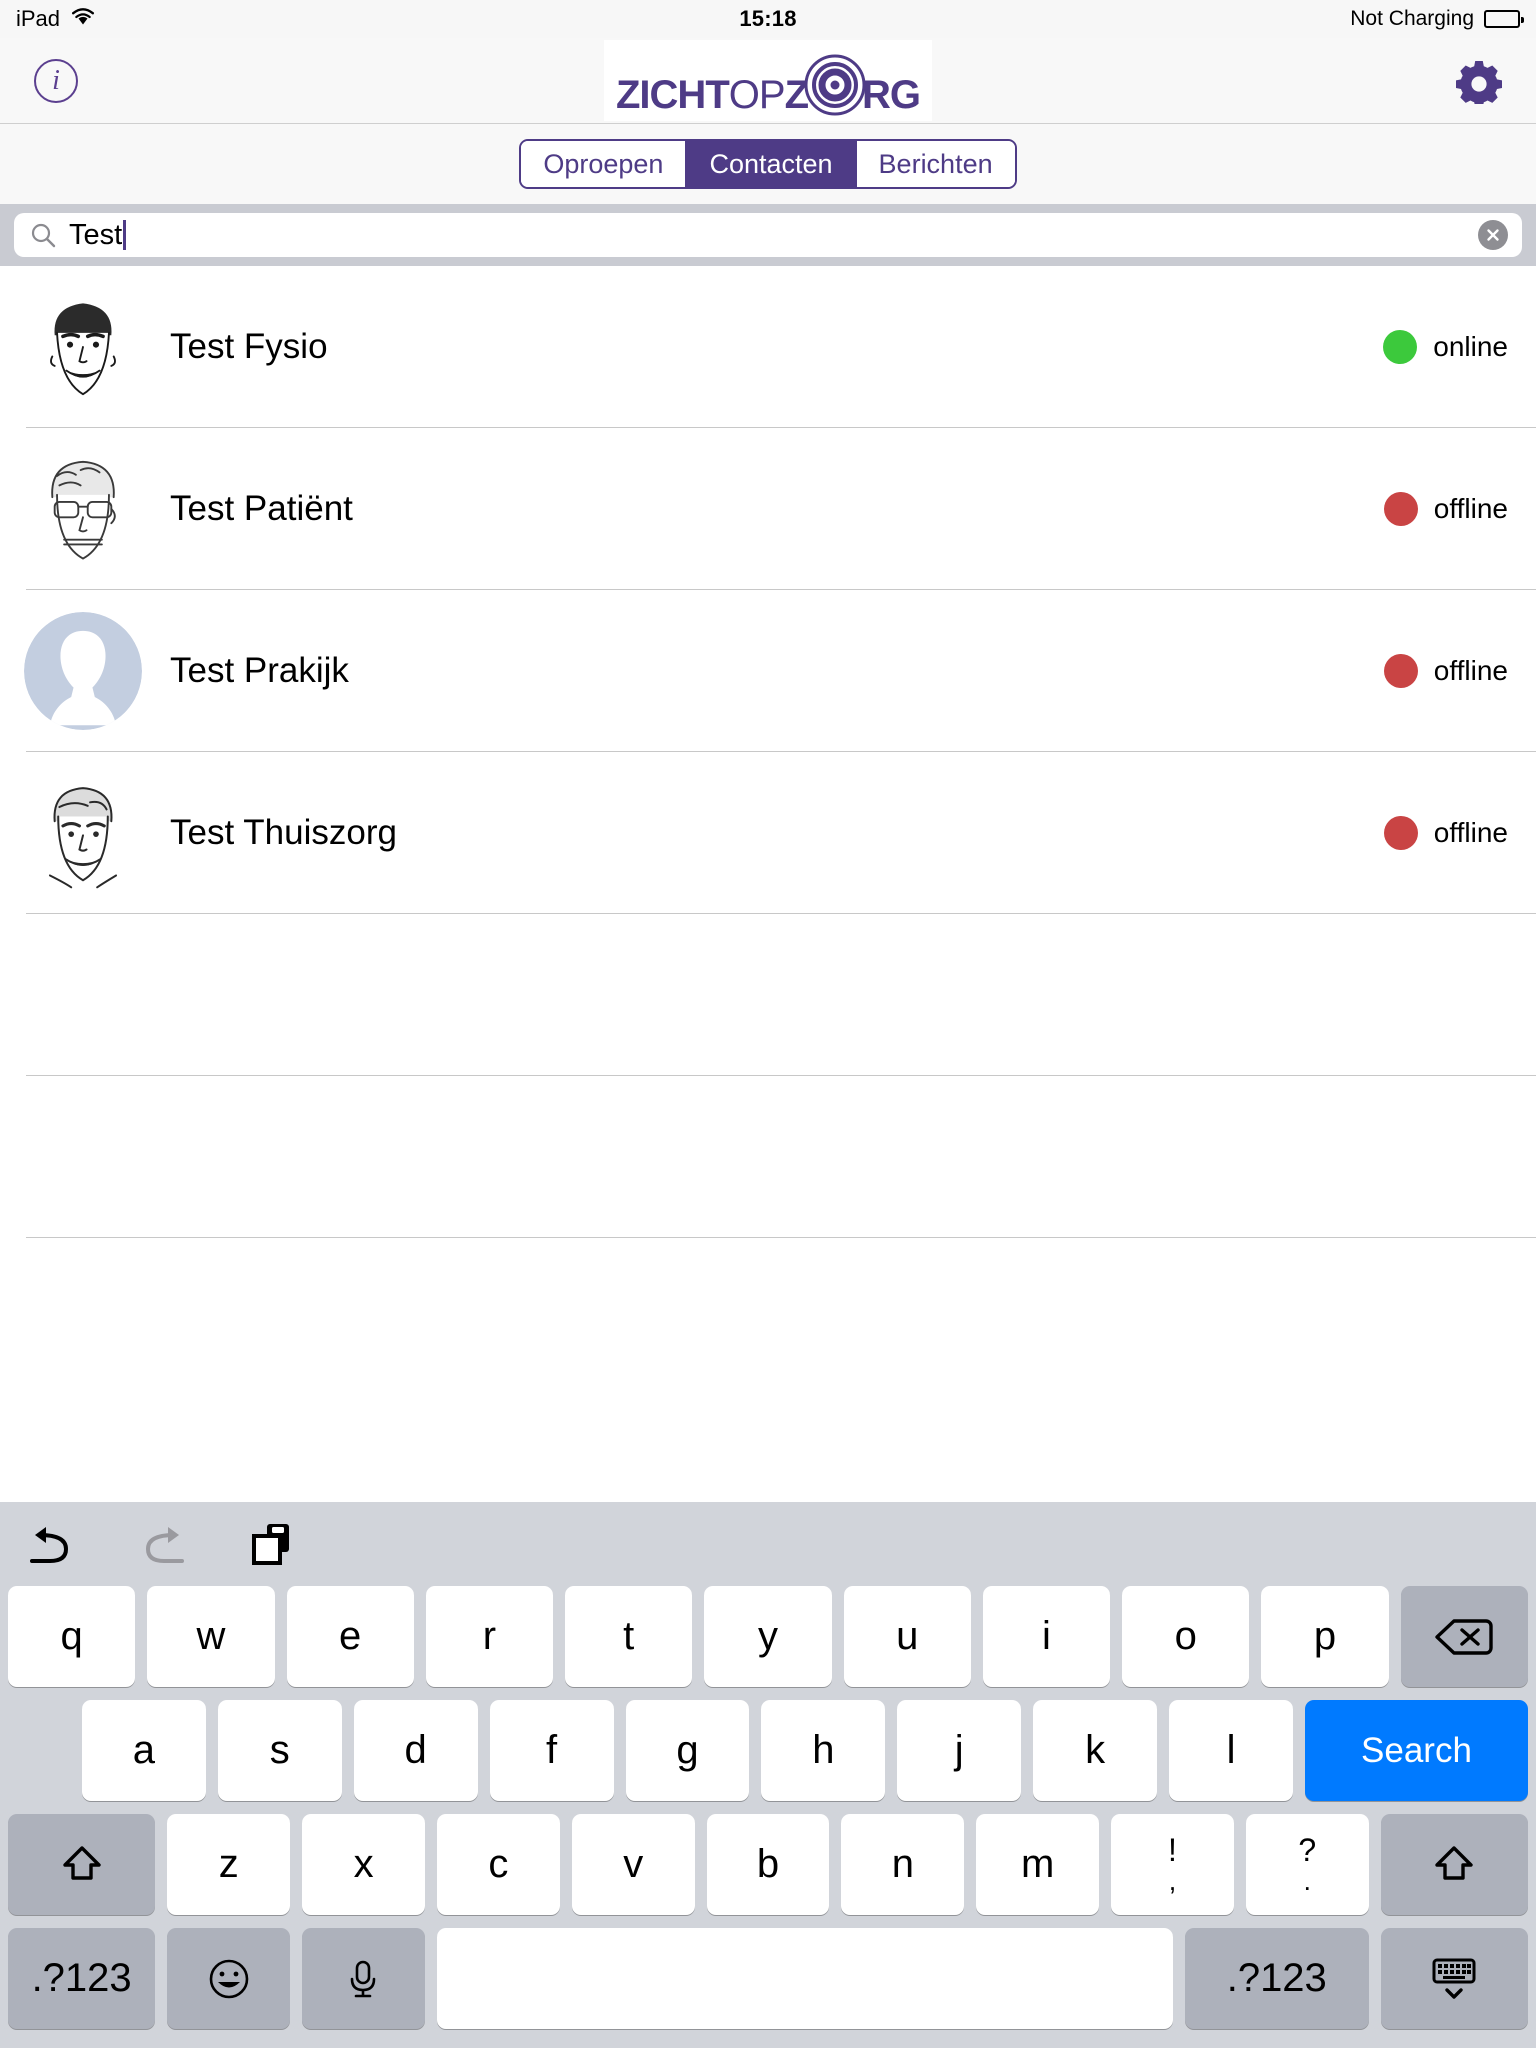 Image resolution: width=1536 pixels, height=2048 pixels. I want to click on keyboard-row-2: a s d f g h j k l Search, so click(768, 1750).